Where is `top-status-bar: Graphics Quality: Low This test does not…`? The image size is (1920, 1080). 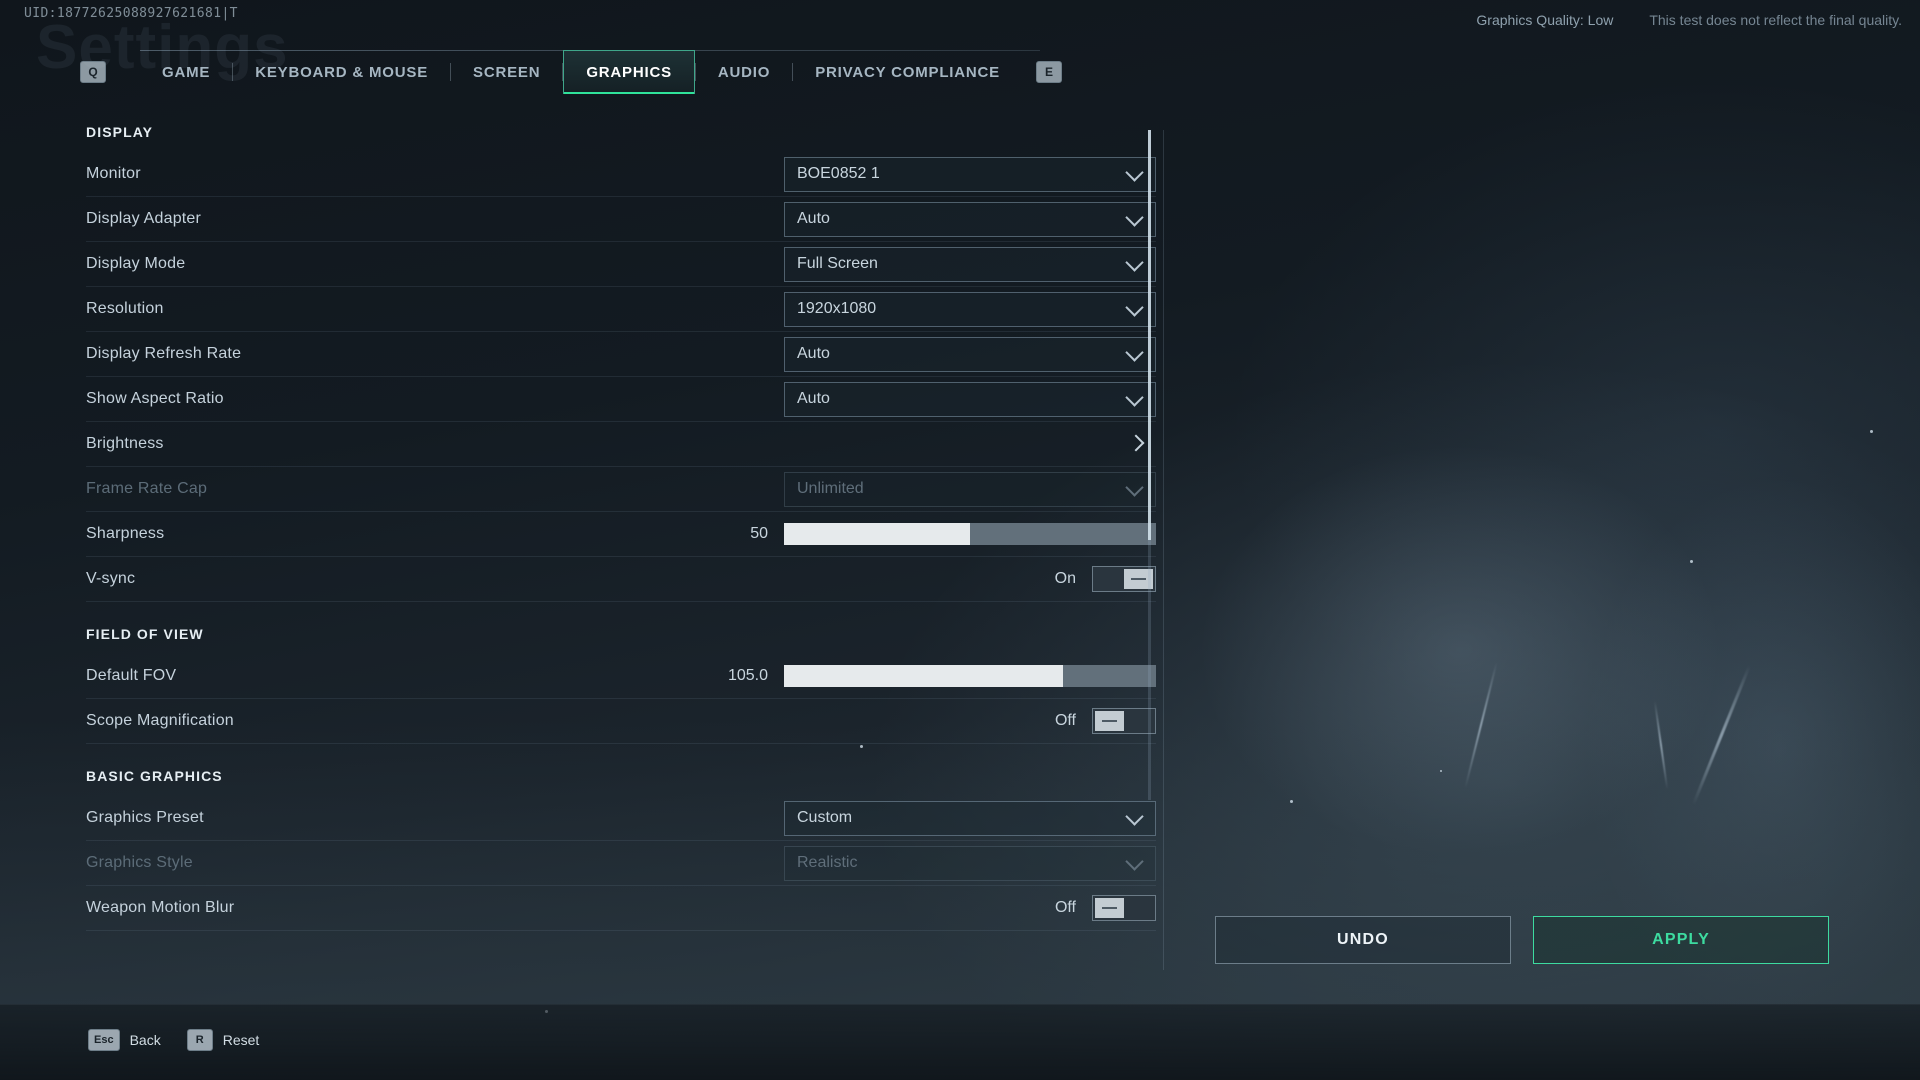
top-status-bar: Graphics Quality: Low This test does not… is located at coordinates (1689, 20).